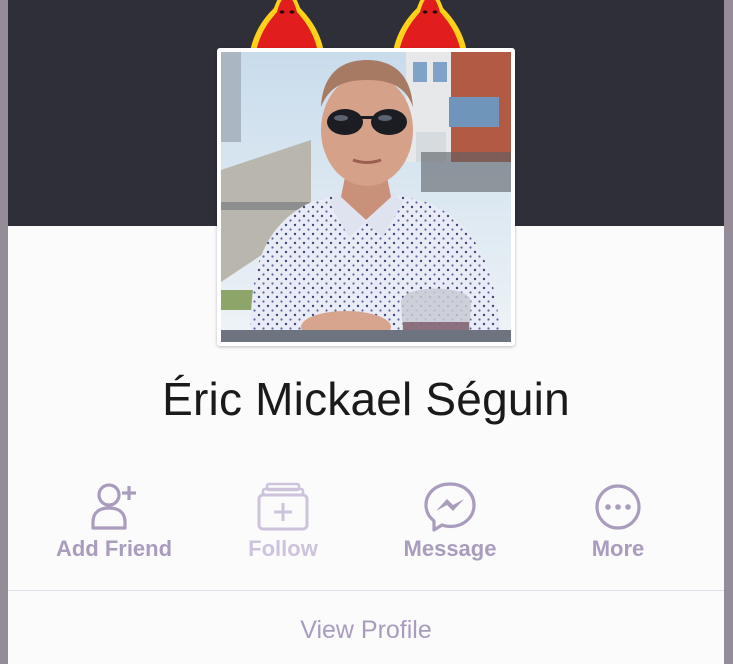  What do you see at coordinates (430, 26) in the screenshot?
I see `hooded-figure-right-icon` at bounding box center [430, 26].